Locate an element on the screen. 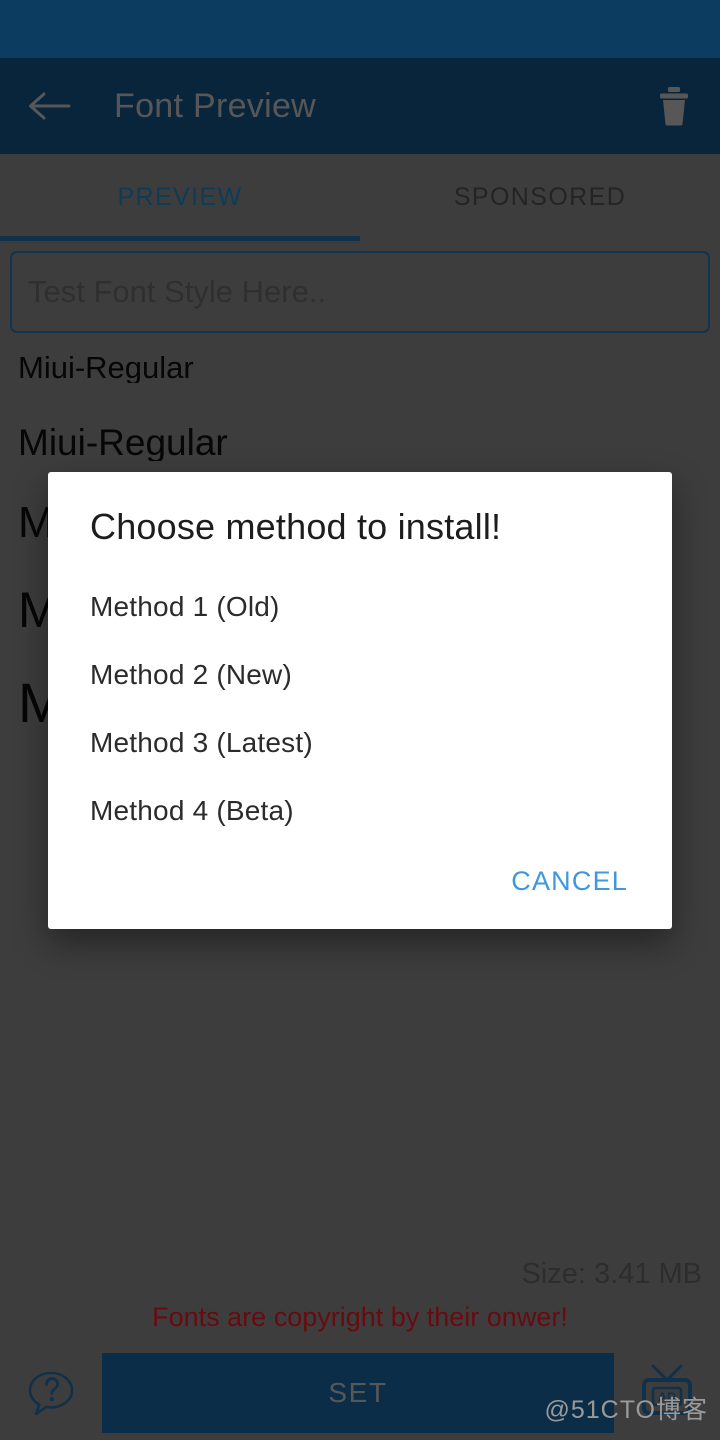  dialog-title: Choose method to install! is located at coordinates (296, 526).